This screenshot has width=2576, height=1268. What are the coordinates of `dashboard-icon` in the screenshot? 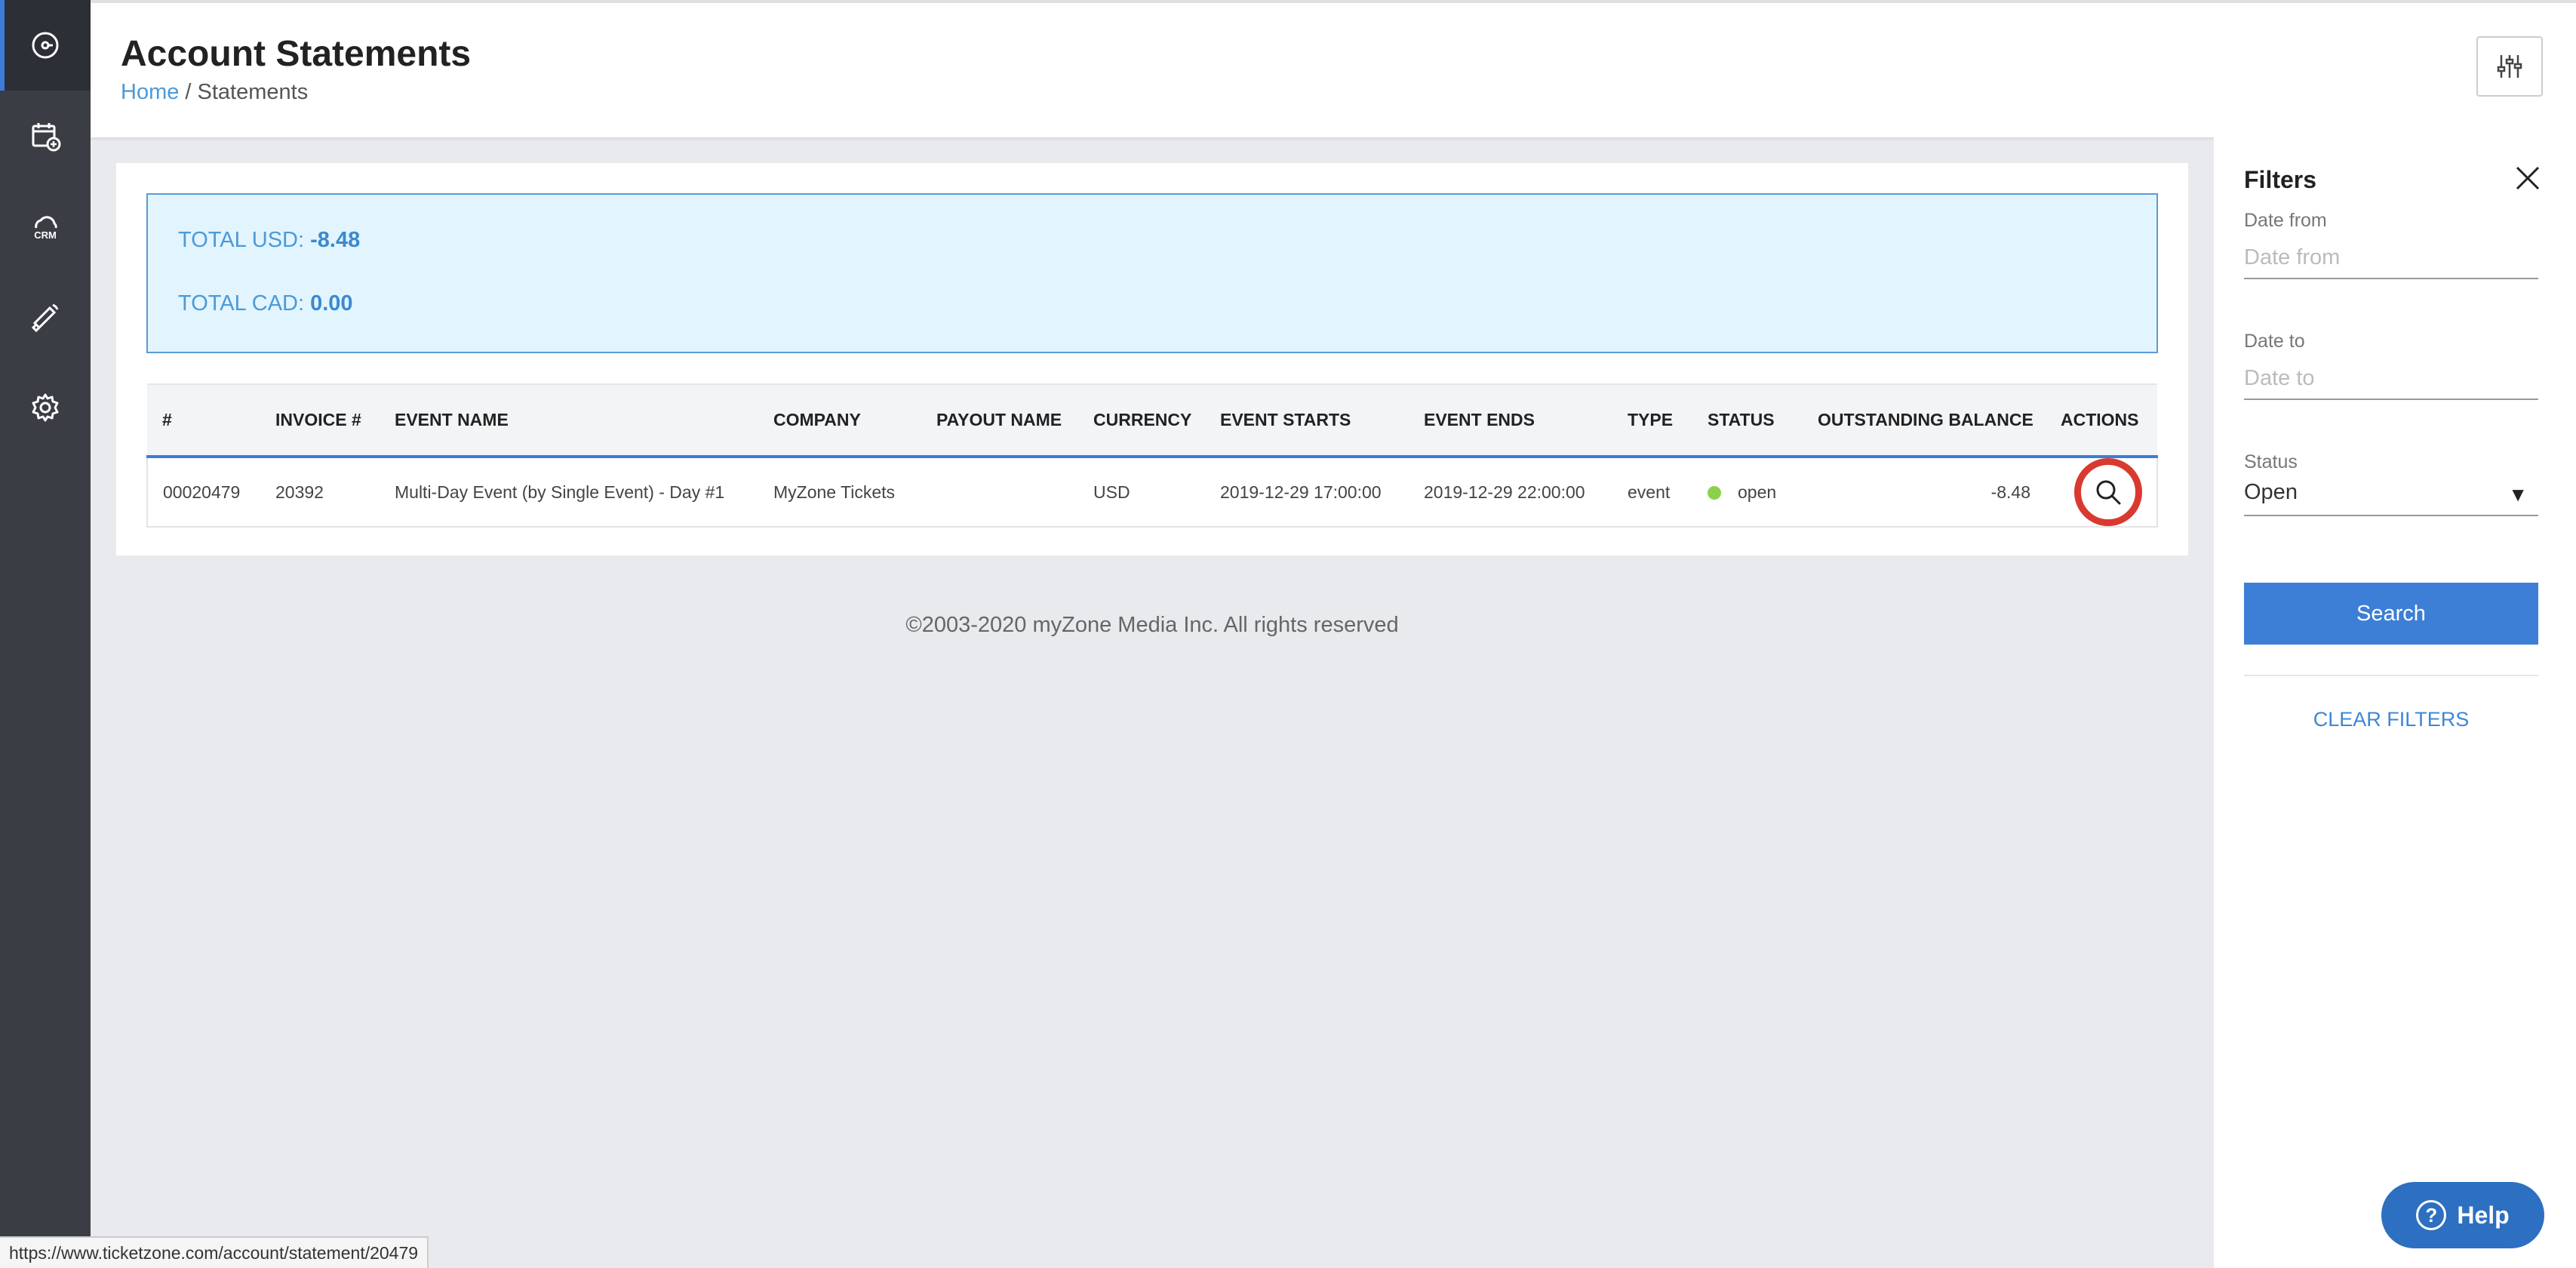 It's located at (45, 45).